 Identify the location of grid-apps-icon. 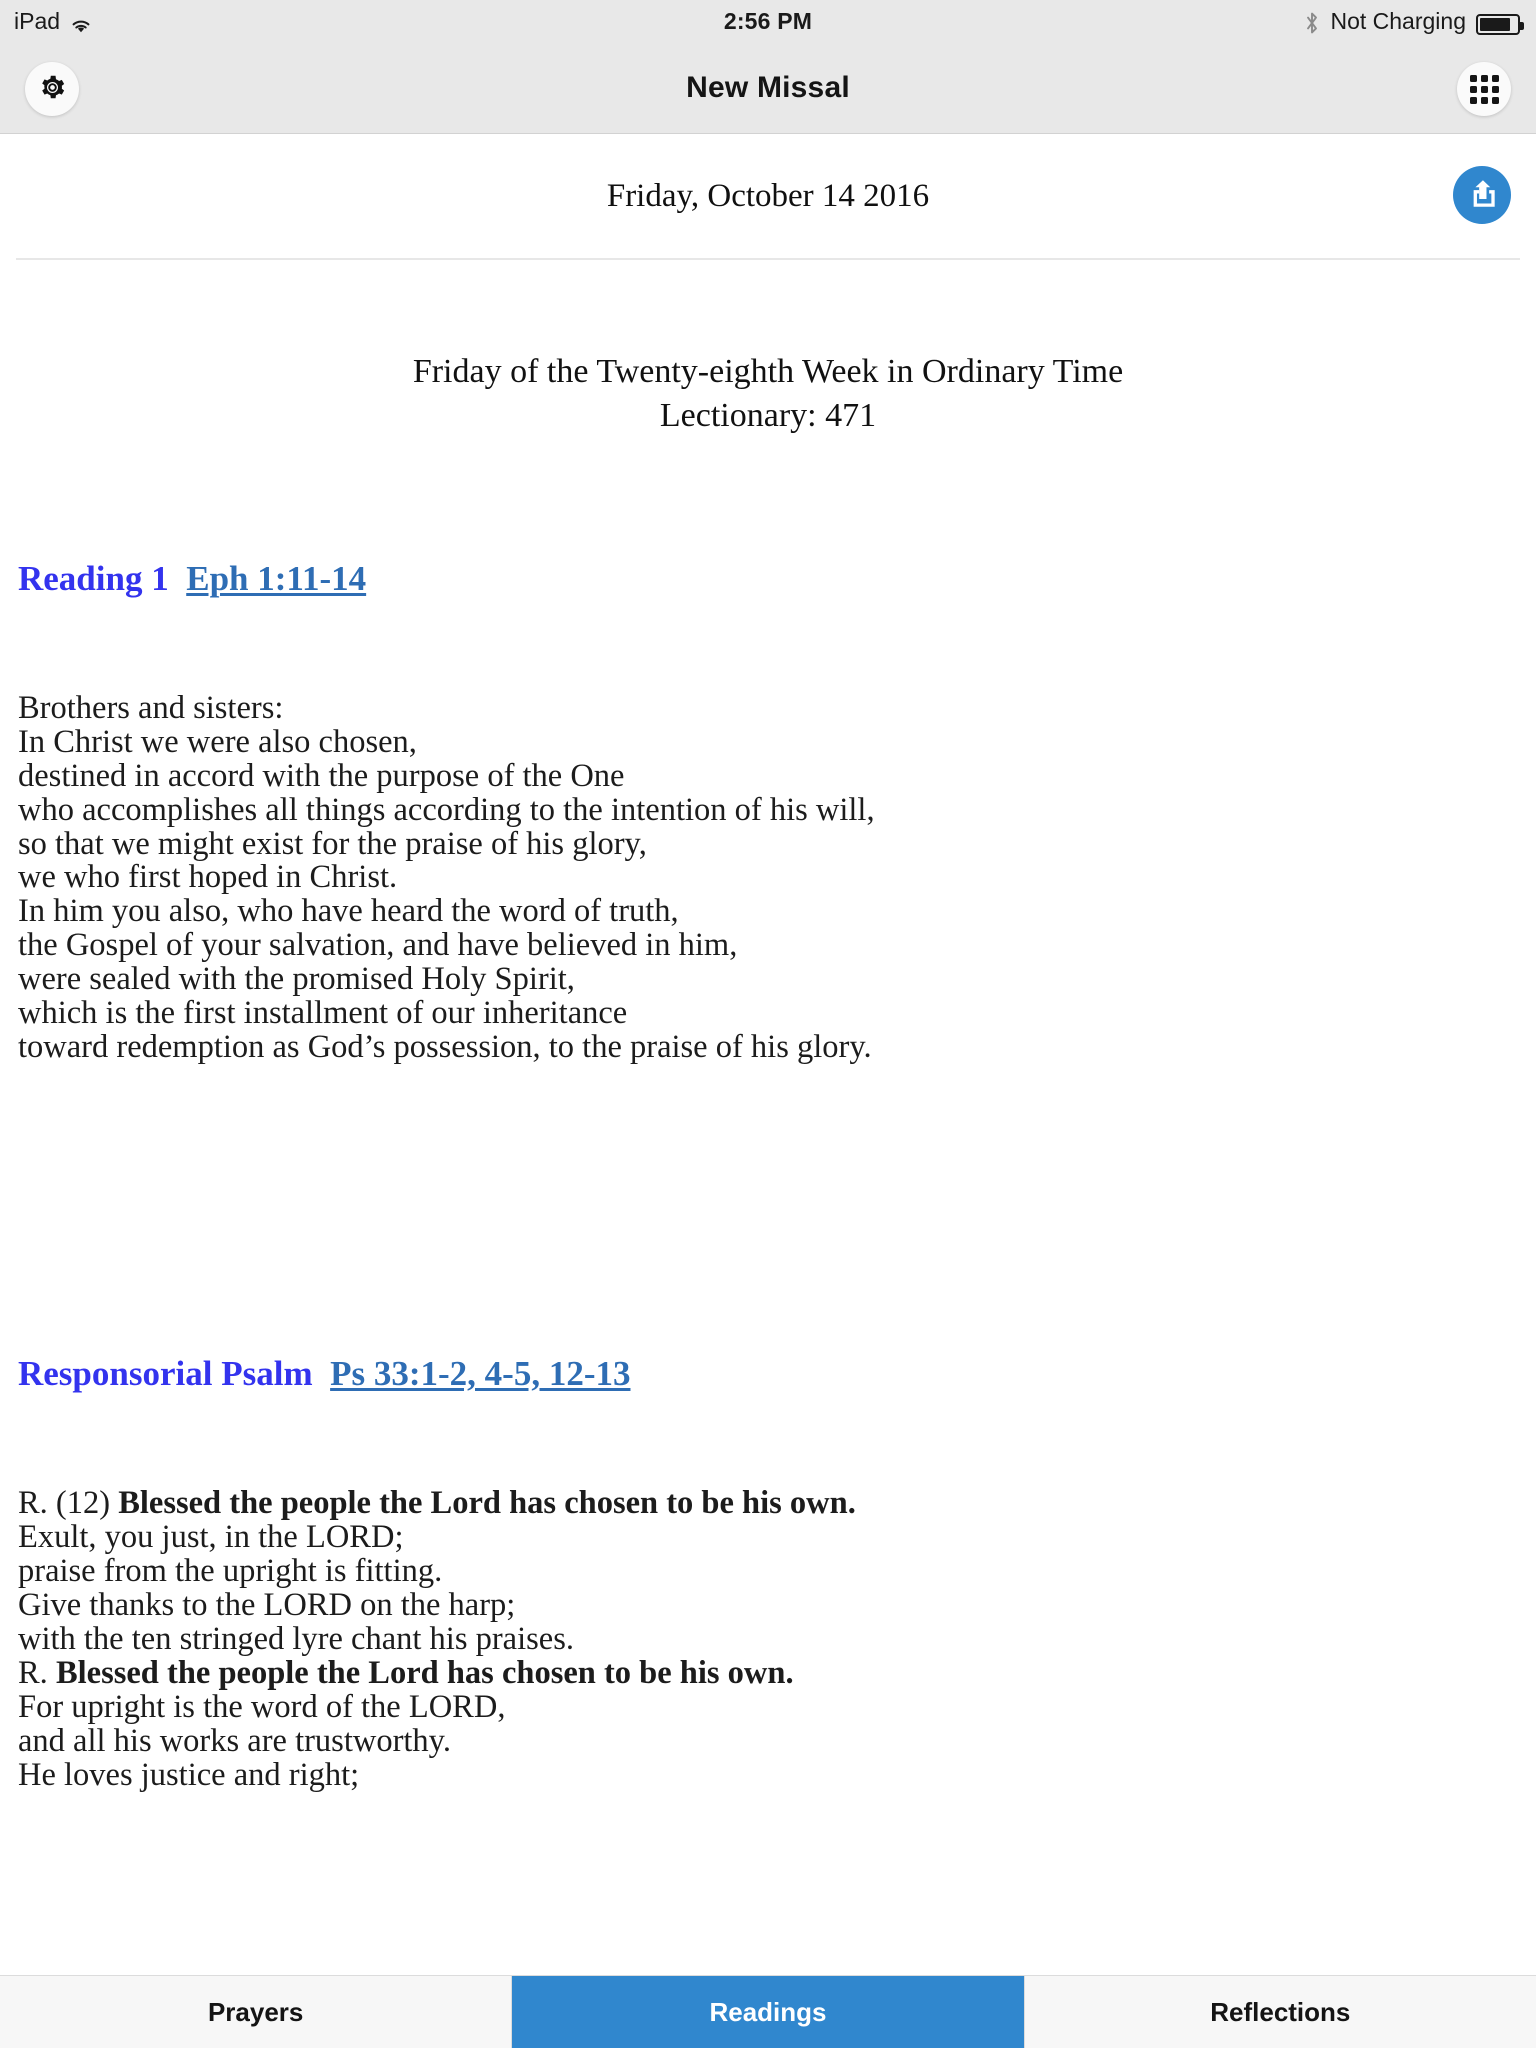
(1484, 89).